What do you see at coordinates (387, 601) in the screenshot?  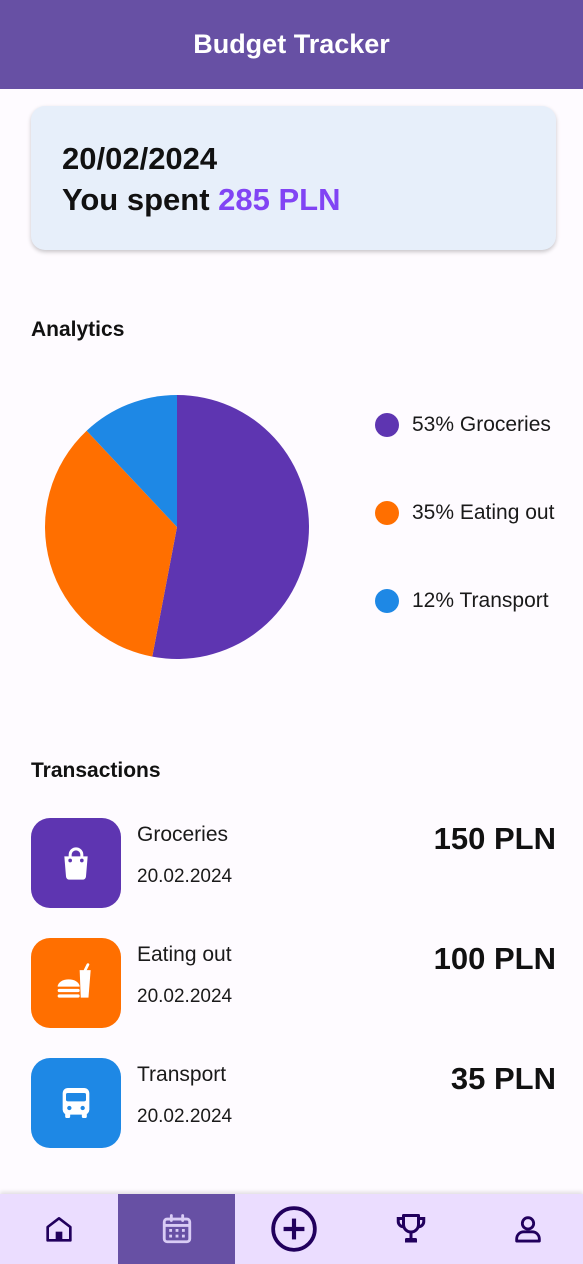 I see `legend-dot-transport` at bounding box center [387, 601].